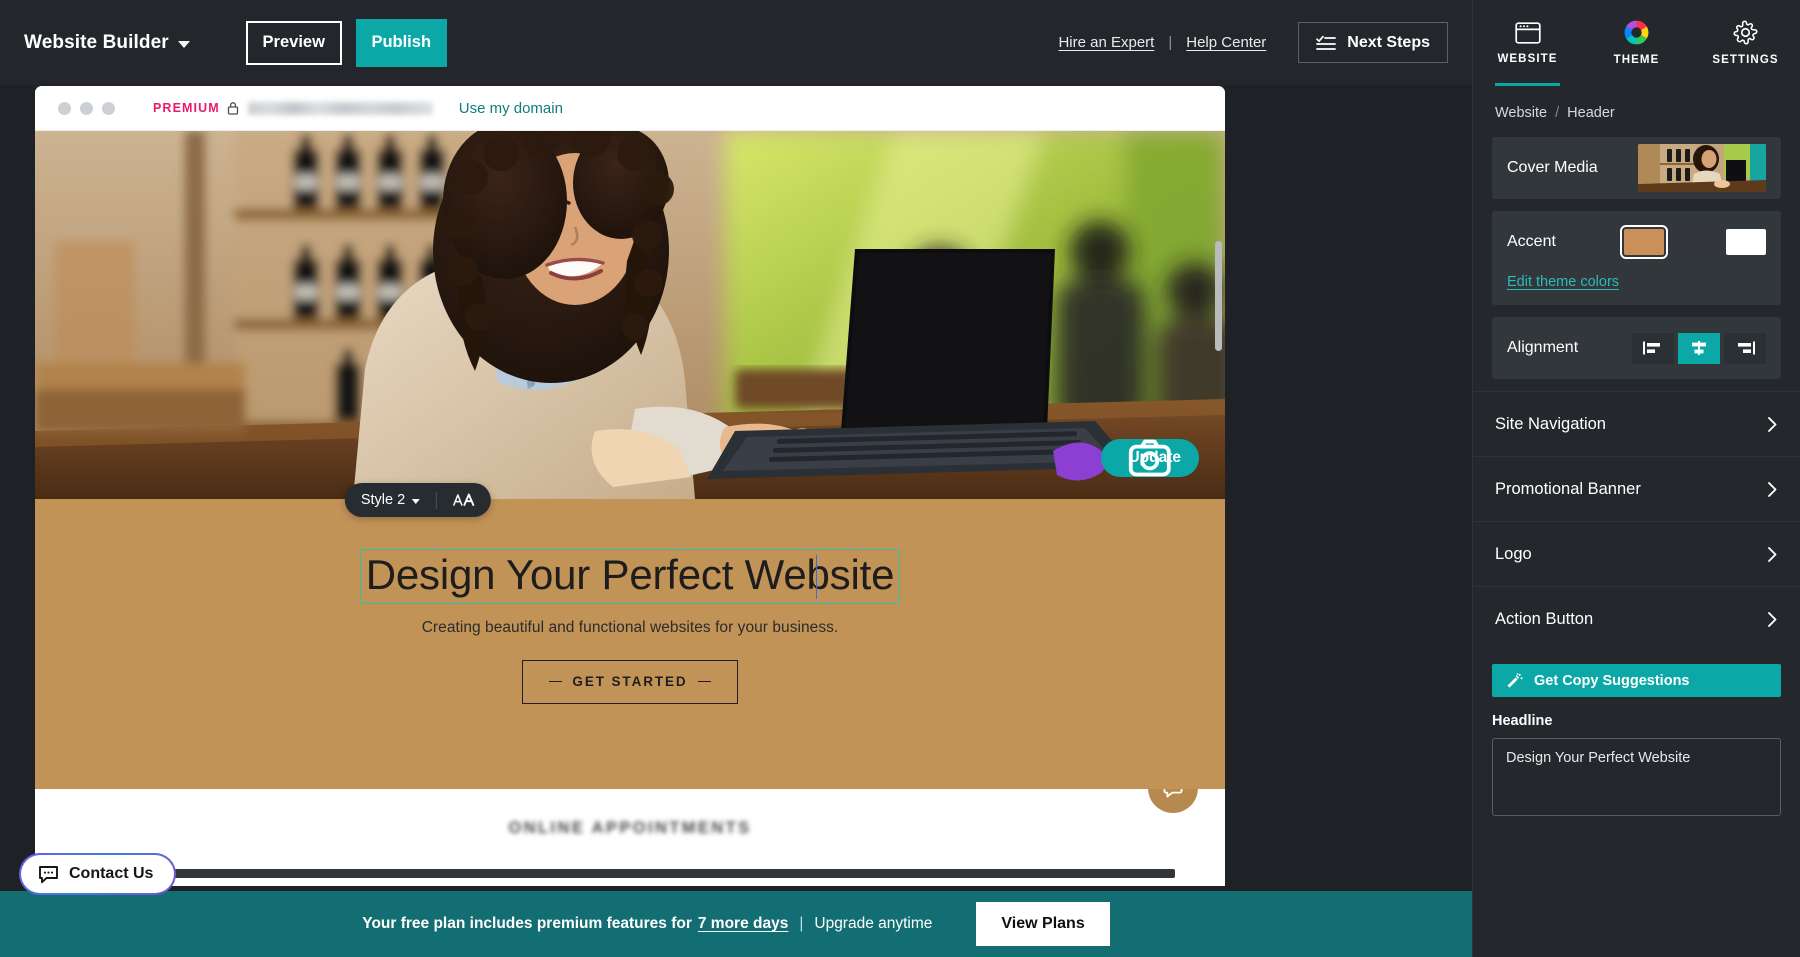 This screenshot has height=957, width=1800. I want to click on promotional-banner-label: Promotional Banner, so click(1568, 488).